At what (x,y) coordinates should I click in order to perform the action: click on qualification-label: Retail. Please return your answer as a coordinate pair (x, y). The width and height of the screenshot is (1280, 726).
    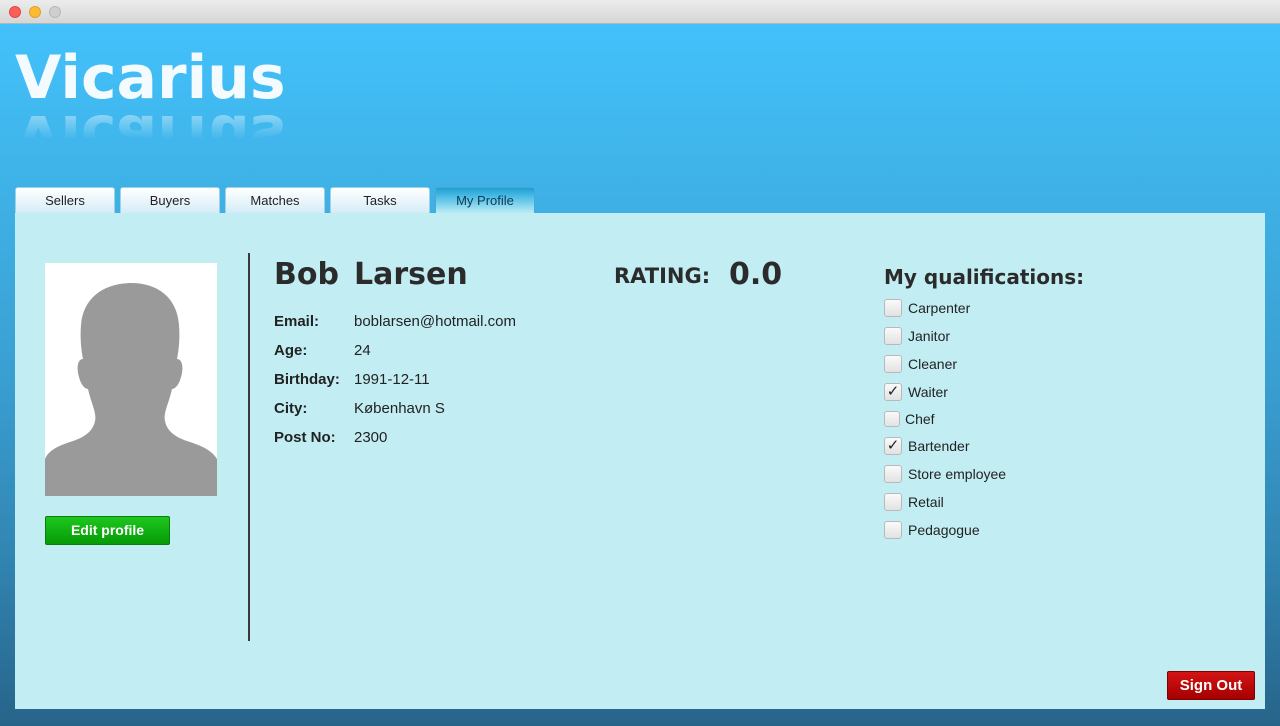
    Looking at the image, I should click on (926, 502).